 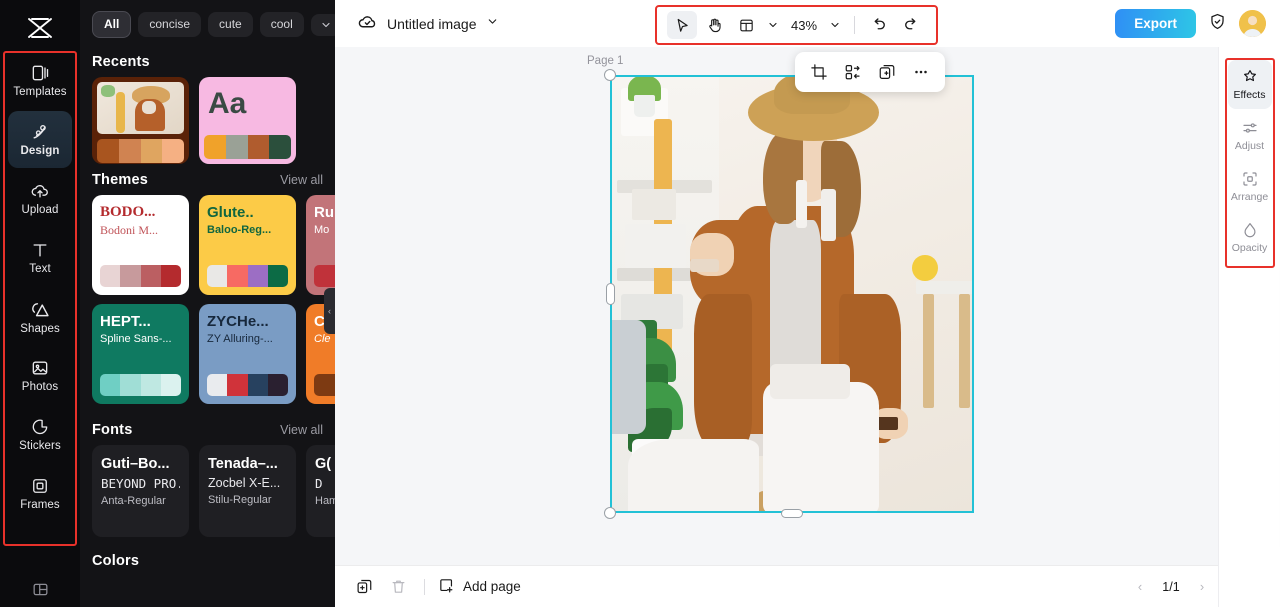 I want to click on sidebar-item-stickers: Stickers, so click(x=40, y=434).